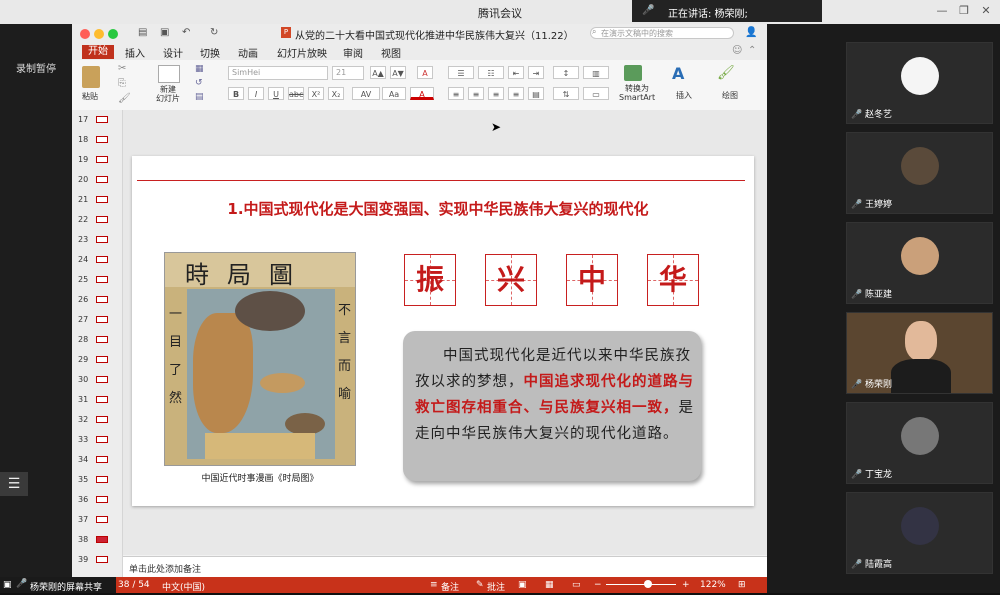 This screenshot has width=1000, height=595. What do you see at coordinates (576, 585) in the screenshot?
I see `presenter-view-icon: ▭` at bounding box center [576, 585].